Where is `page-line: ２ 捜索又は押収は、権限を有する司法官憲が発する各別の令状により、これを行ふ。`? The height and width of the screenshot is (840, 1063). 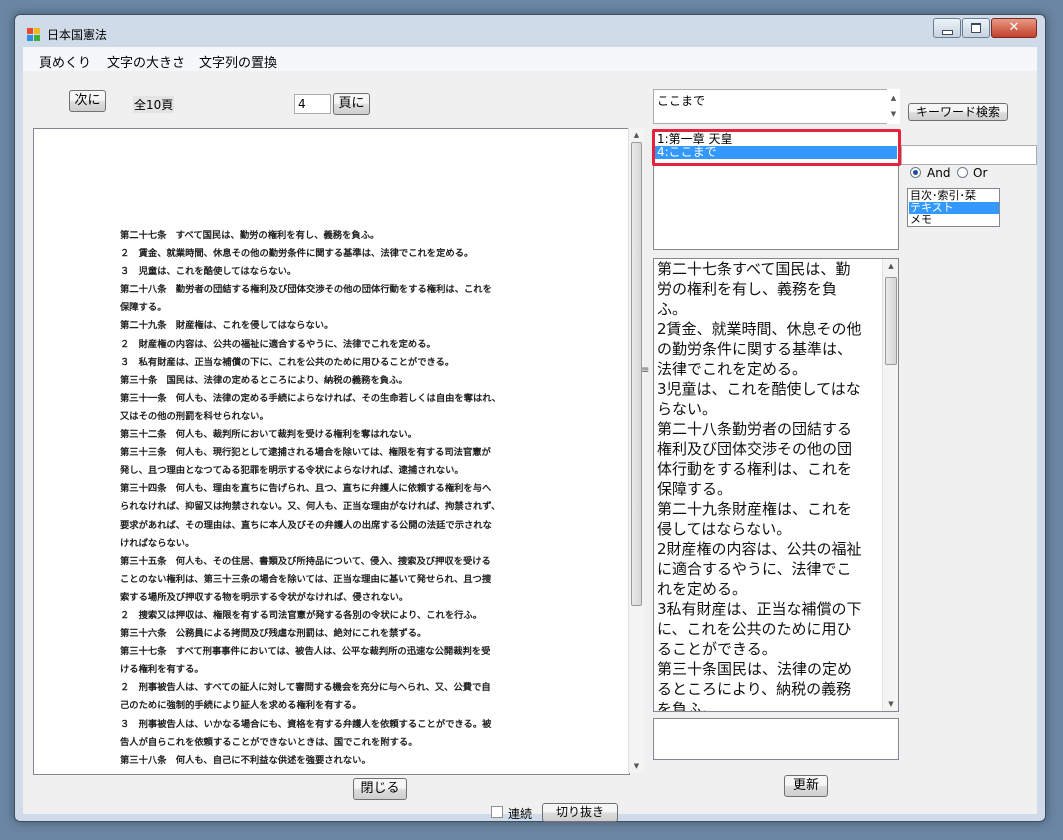
page-line: ２ 捜索又は押収は、権限を有する司法官憲が発する各別の令状により、これを行ふ。 is located at coordinates (301, 615).